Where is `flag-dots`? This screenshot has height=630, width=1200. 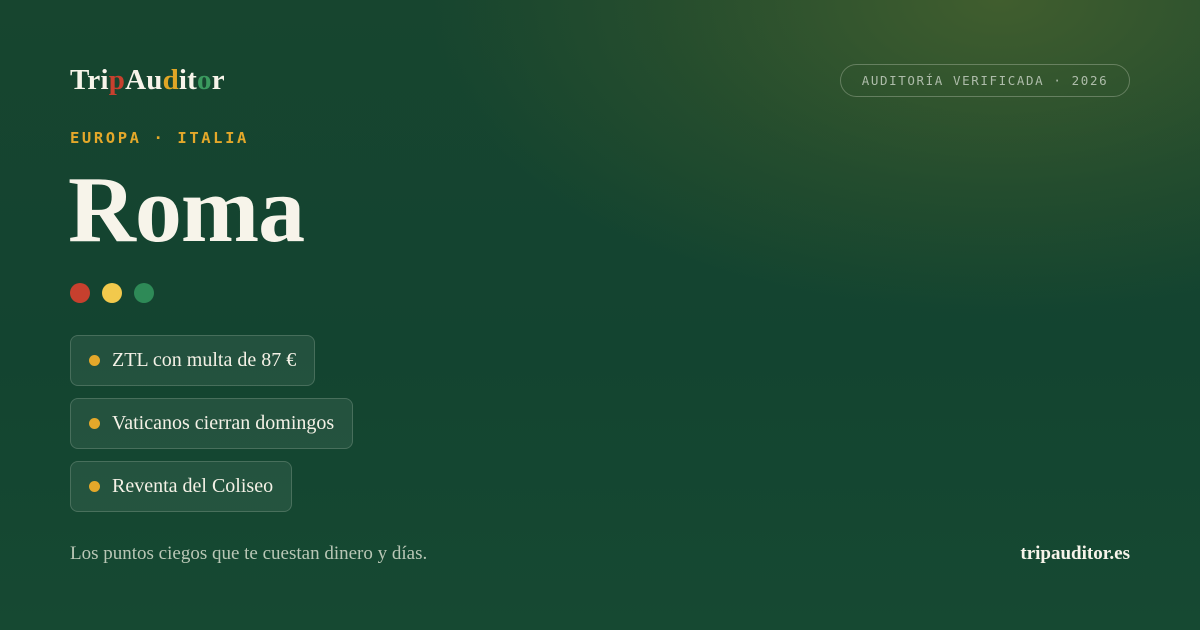 flag-dots is located at coordinates (112, 293).